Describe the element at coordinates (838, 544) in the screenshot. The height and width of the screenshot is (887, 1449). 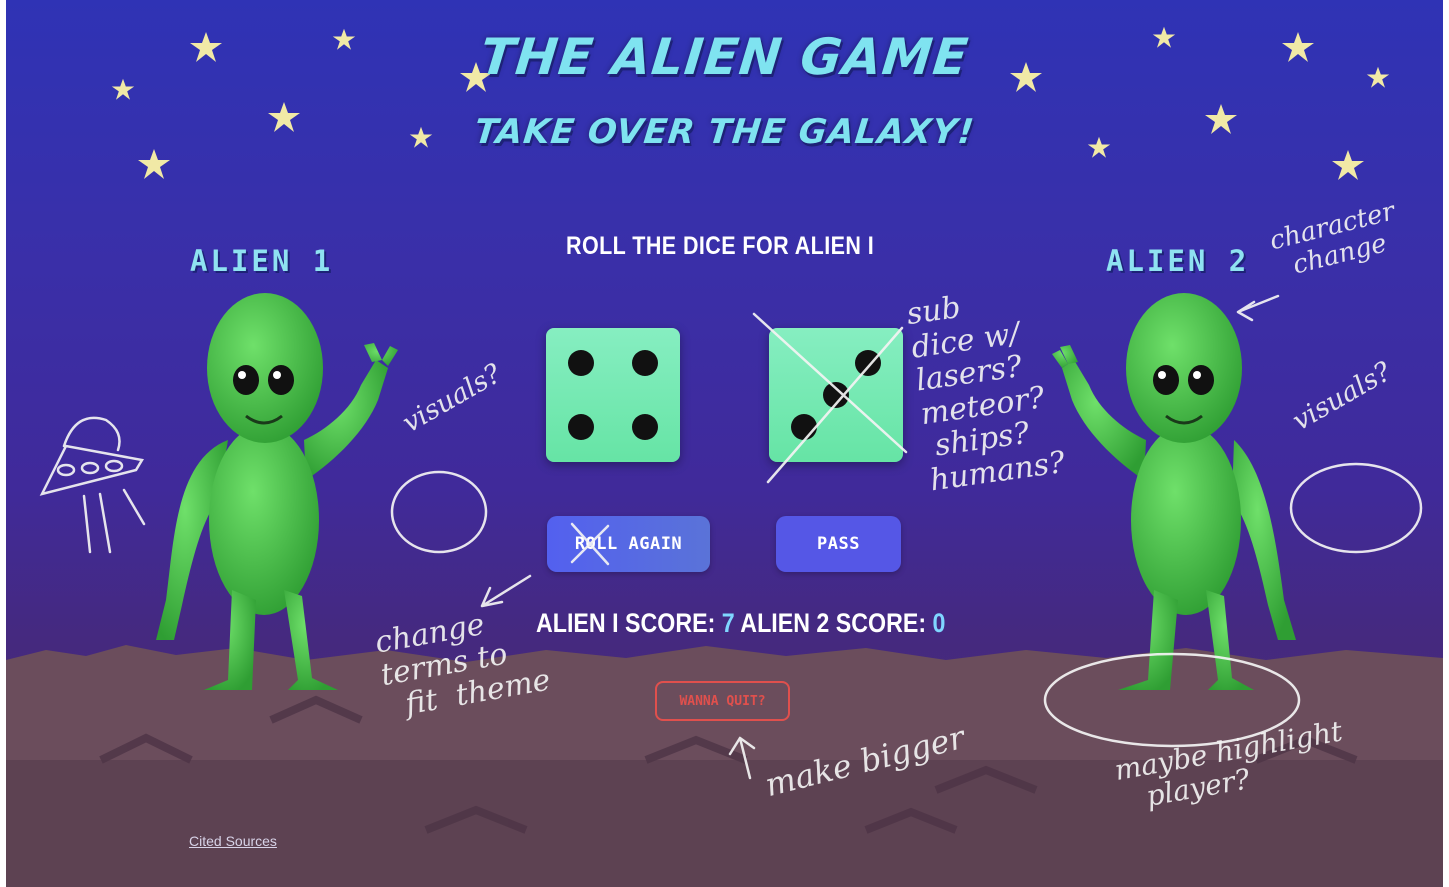
I see `pass-button: PASS` at that location.